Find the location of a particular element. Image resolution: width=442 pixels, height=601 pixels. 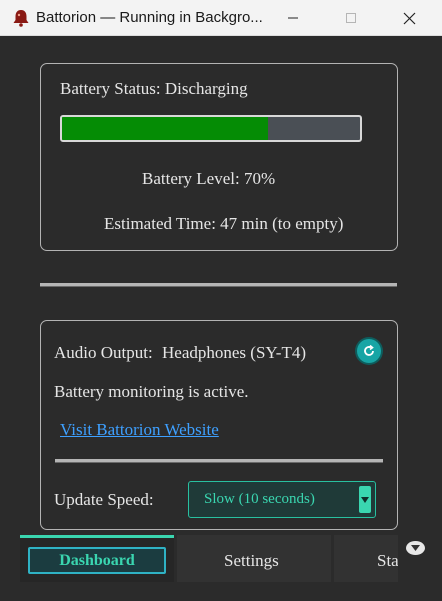

scroll-tabs-button is located at coordinates (415, 548).